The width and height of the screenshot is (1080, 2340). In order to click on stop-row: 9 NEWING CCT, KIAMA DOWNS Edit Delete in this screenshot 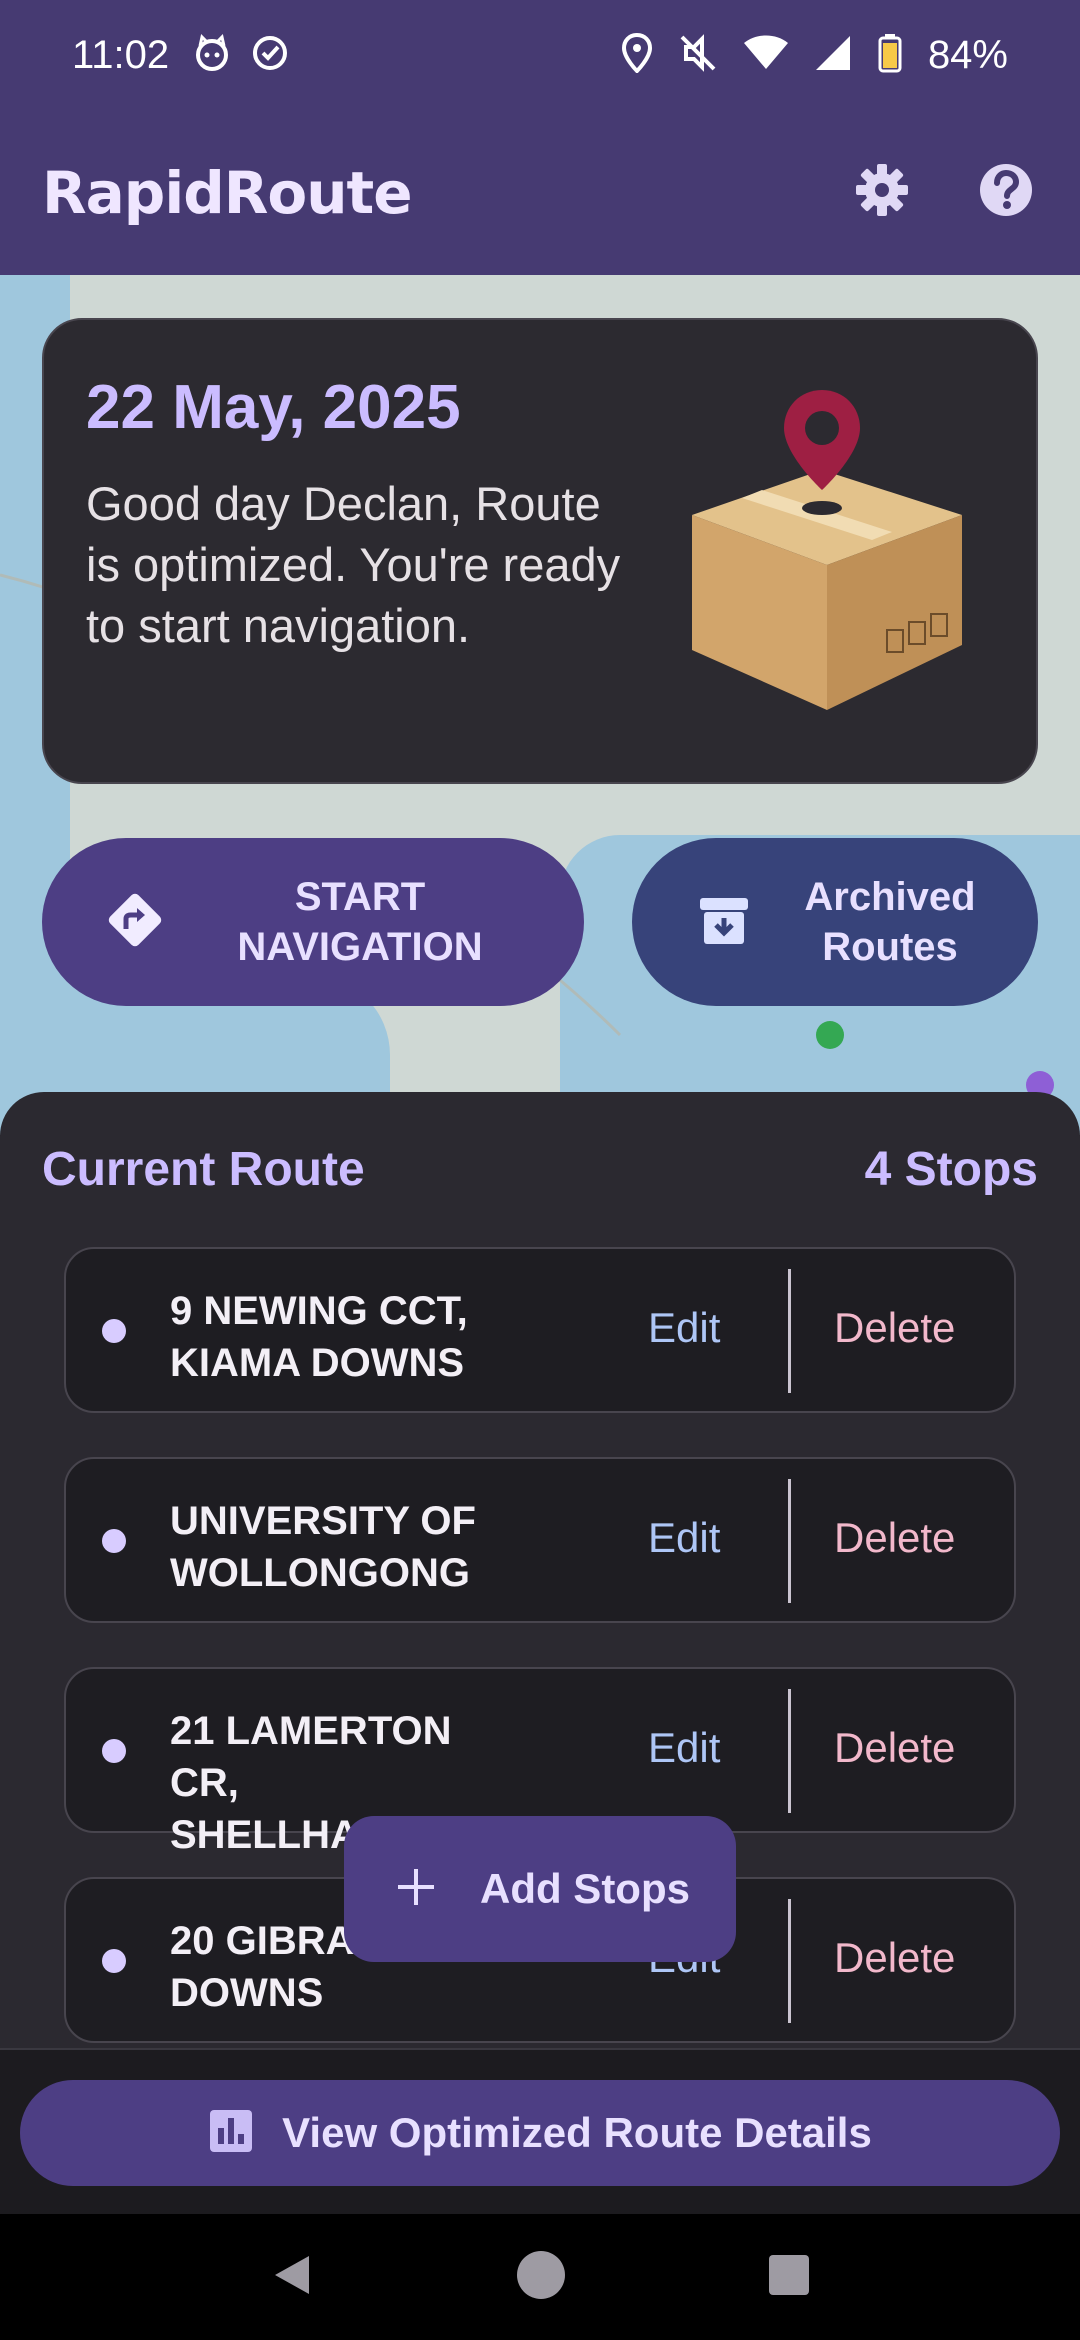, I will do `click(540, 1330)`.